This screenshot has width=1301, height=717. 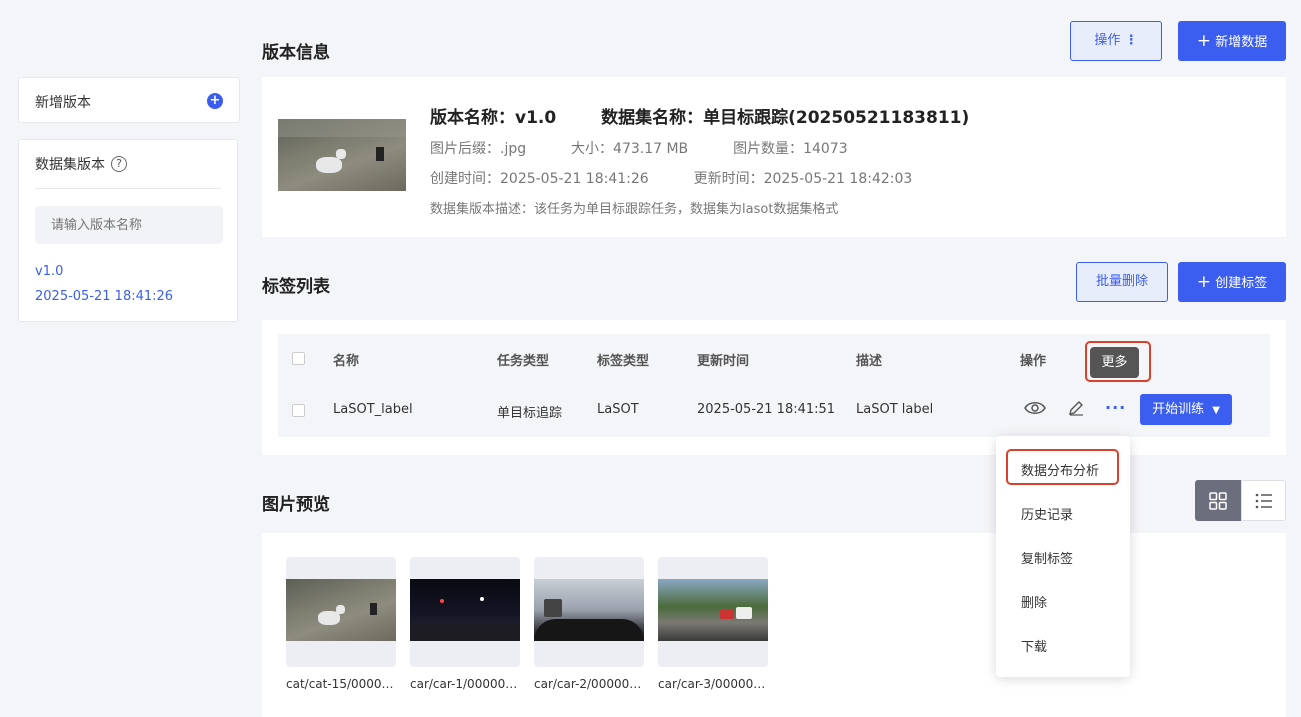 What do you see at coordinates (652, 118) in the screenshot?
I see `dataset-name-label: 数据集名称：` at bounding box center [652, 118].